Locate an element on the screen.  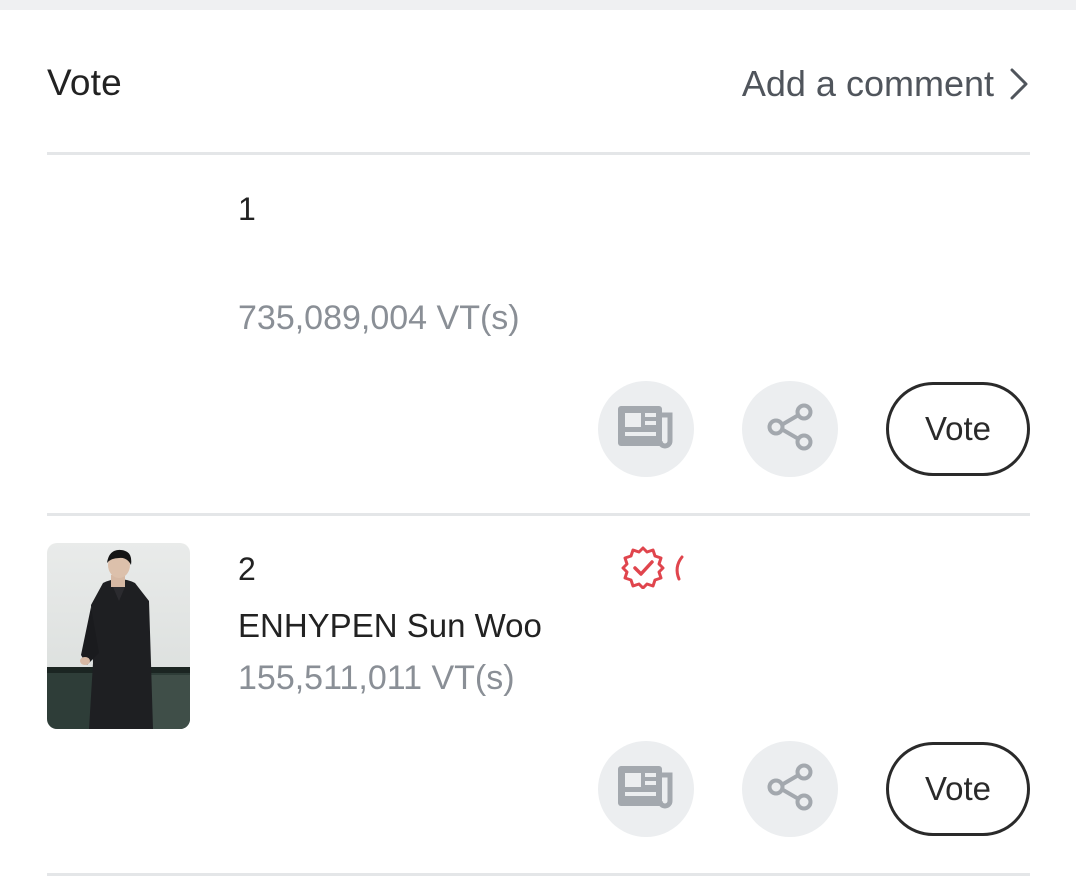
vote-header: Vote Add a comment is located at coordinates (538, 84).